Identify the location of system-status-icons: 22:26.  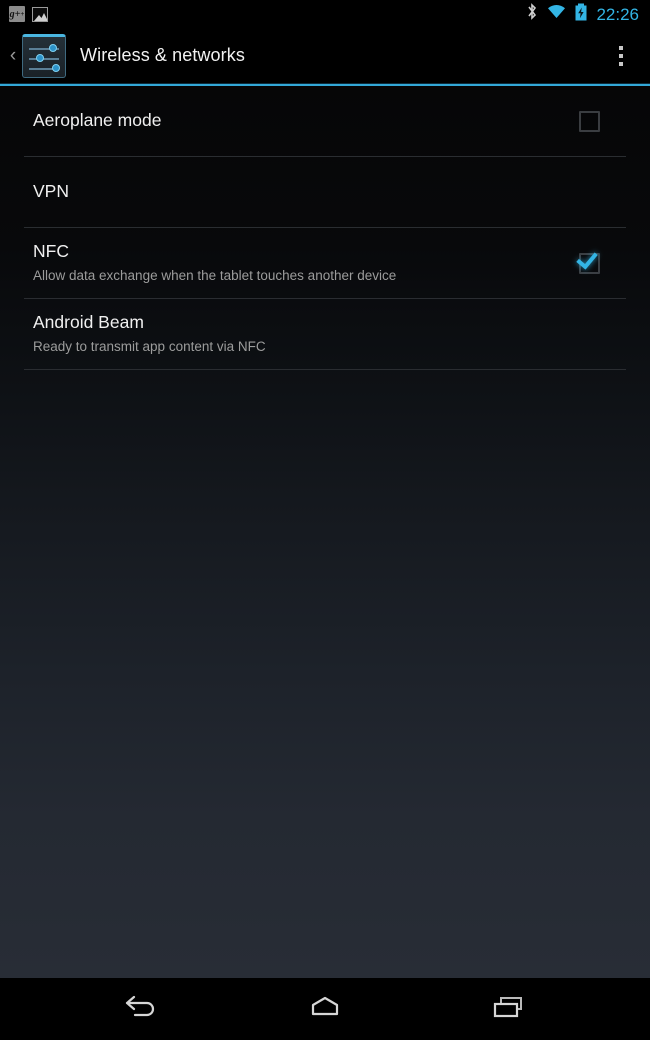
(583, 14).